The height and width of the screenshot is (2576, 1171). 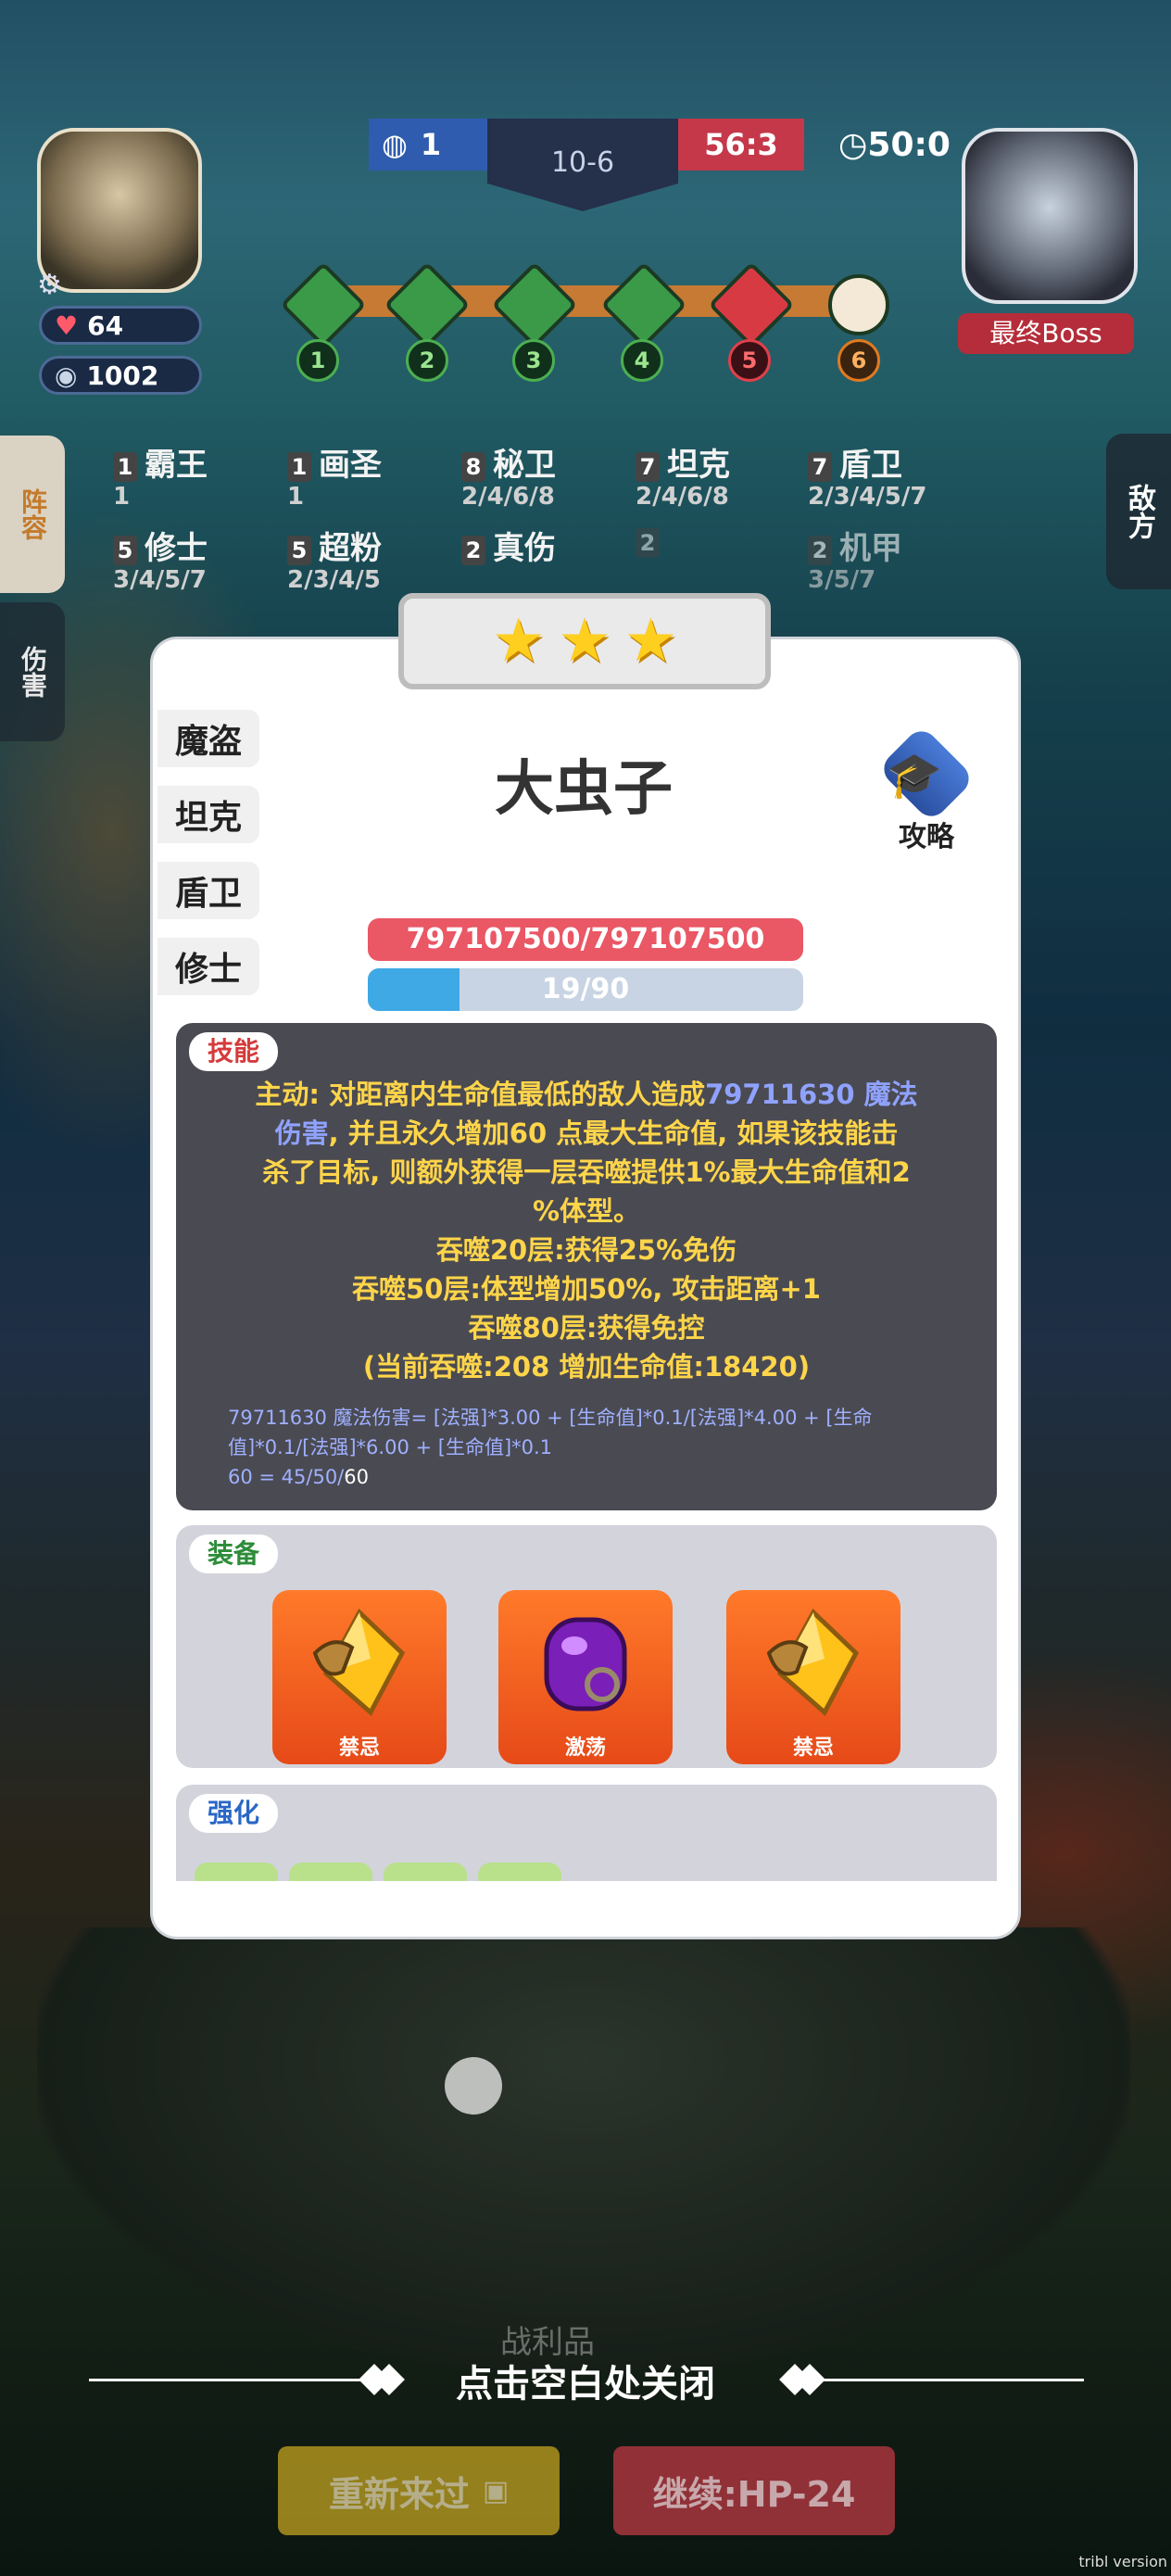 What do you see at coordinates (871, 465) in the screenshot?
I see `synergy-name: 盾卫` at bounding box center [871, 465].